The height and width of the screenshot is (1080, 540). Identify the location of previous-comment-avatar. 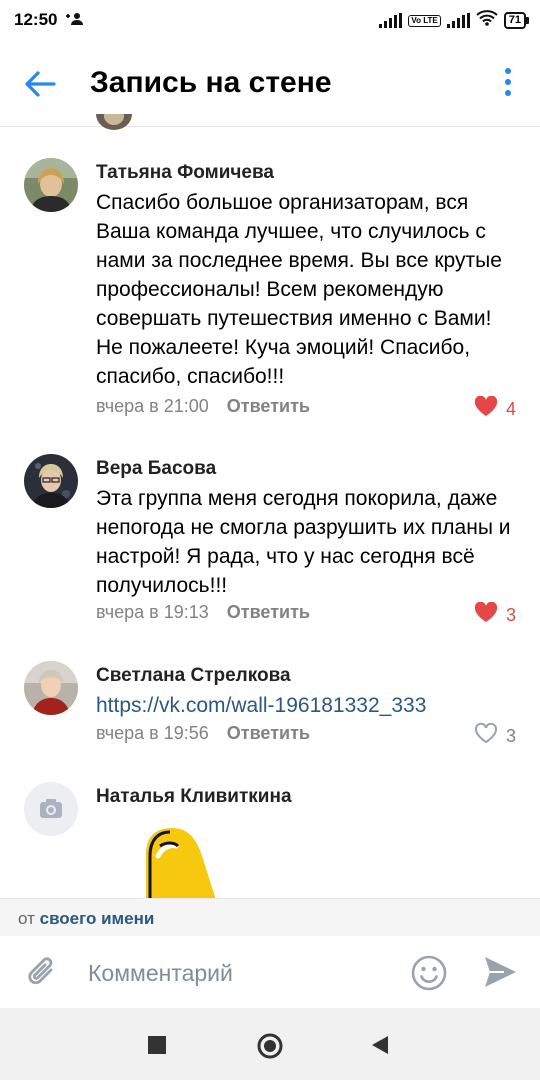
(114, 123).